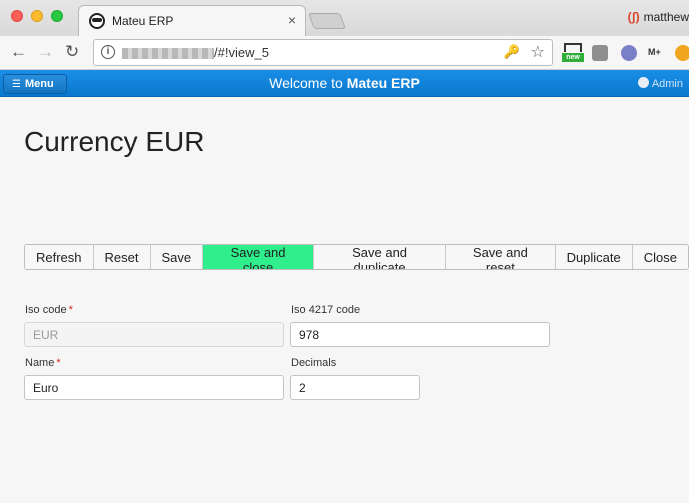 The width and height of the screenshot is (689, 503). Describe the element at coordinates (45, 52) in the screenshot. I see `forward-arrow-icon: →` at that location.